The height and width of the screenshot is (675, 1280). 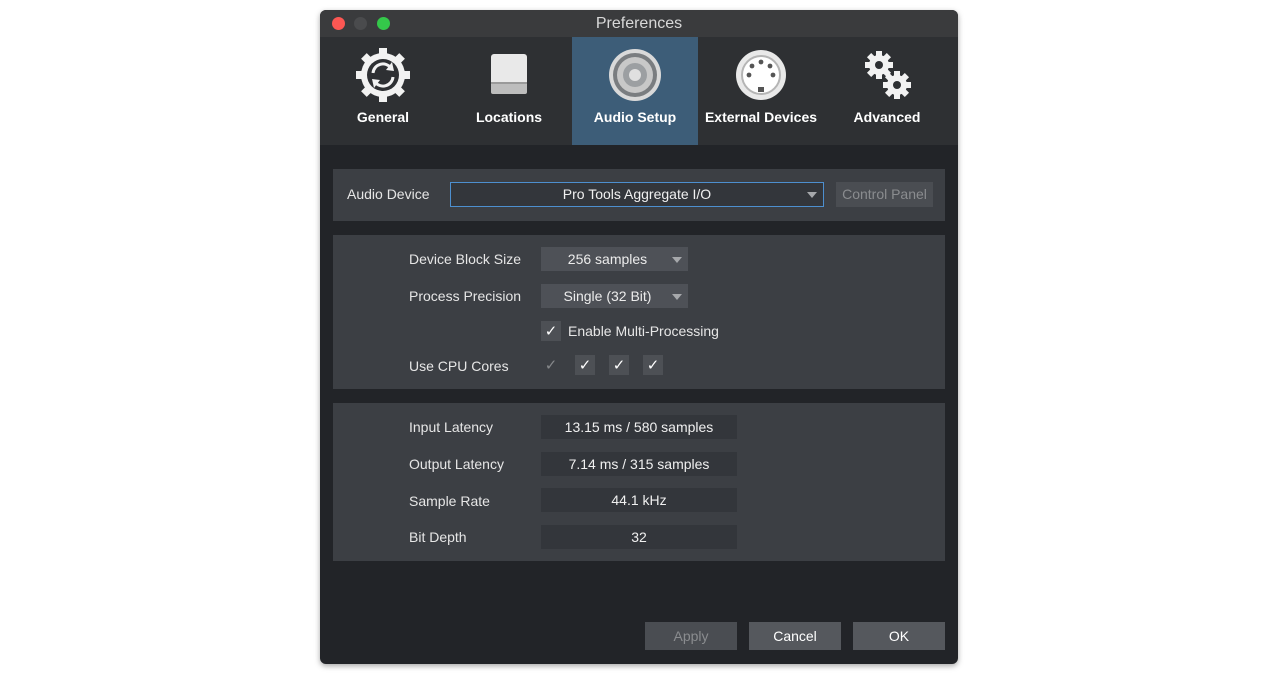 I want to click on tab-label: Locations, so click(x=509, y=117).